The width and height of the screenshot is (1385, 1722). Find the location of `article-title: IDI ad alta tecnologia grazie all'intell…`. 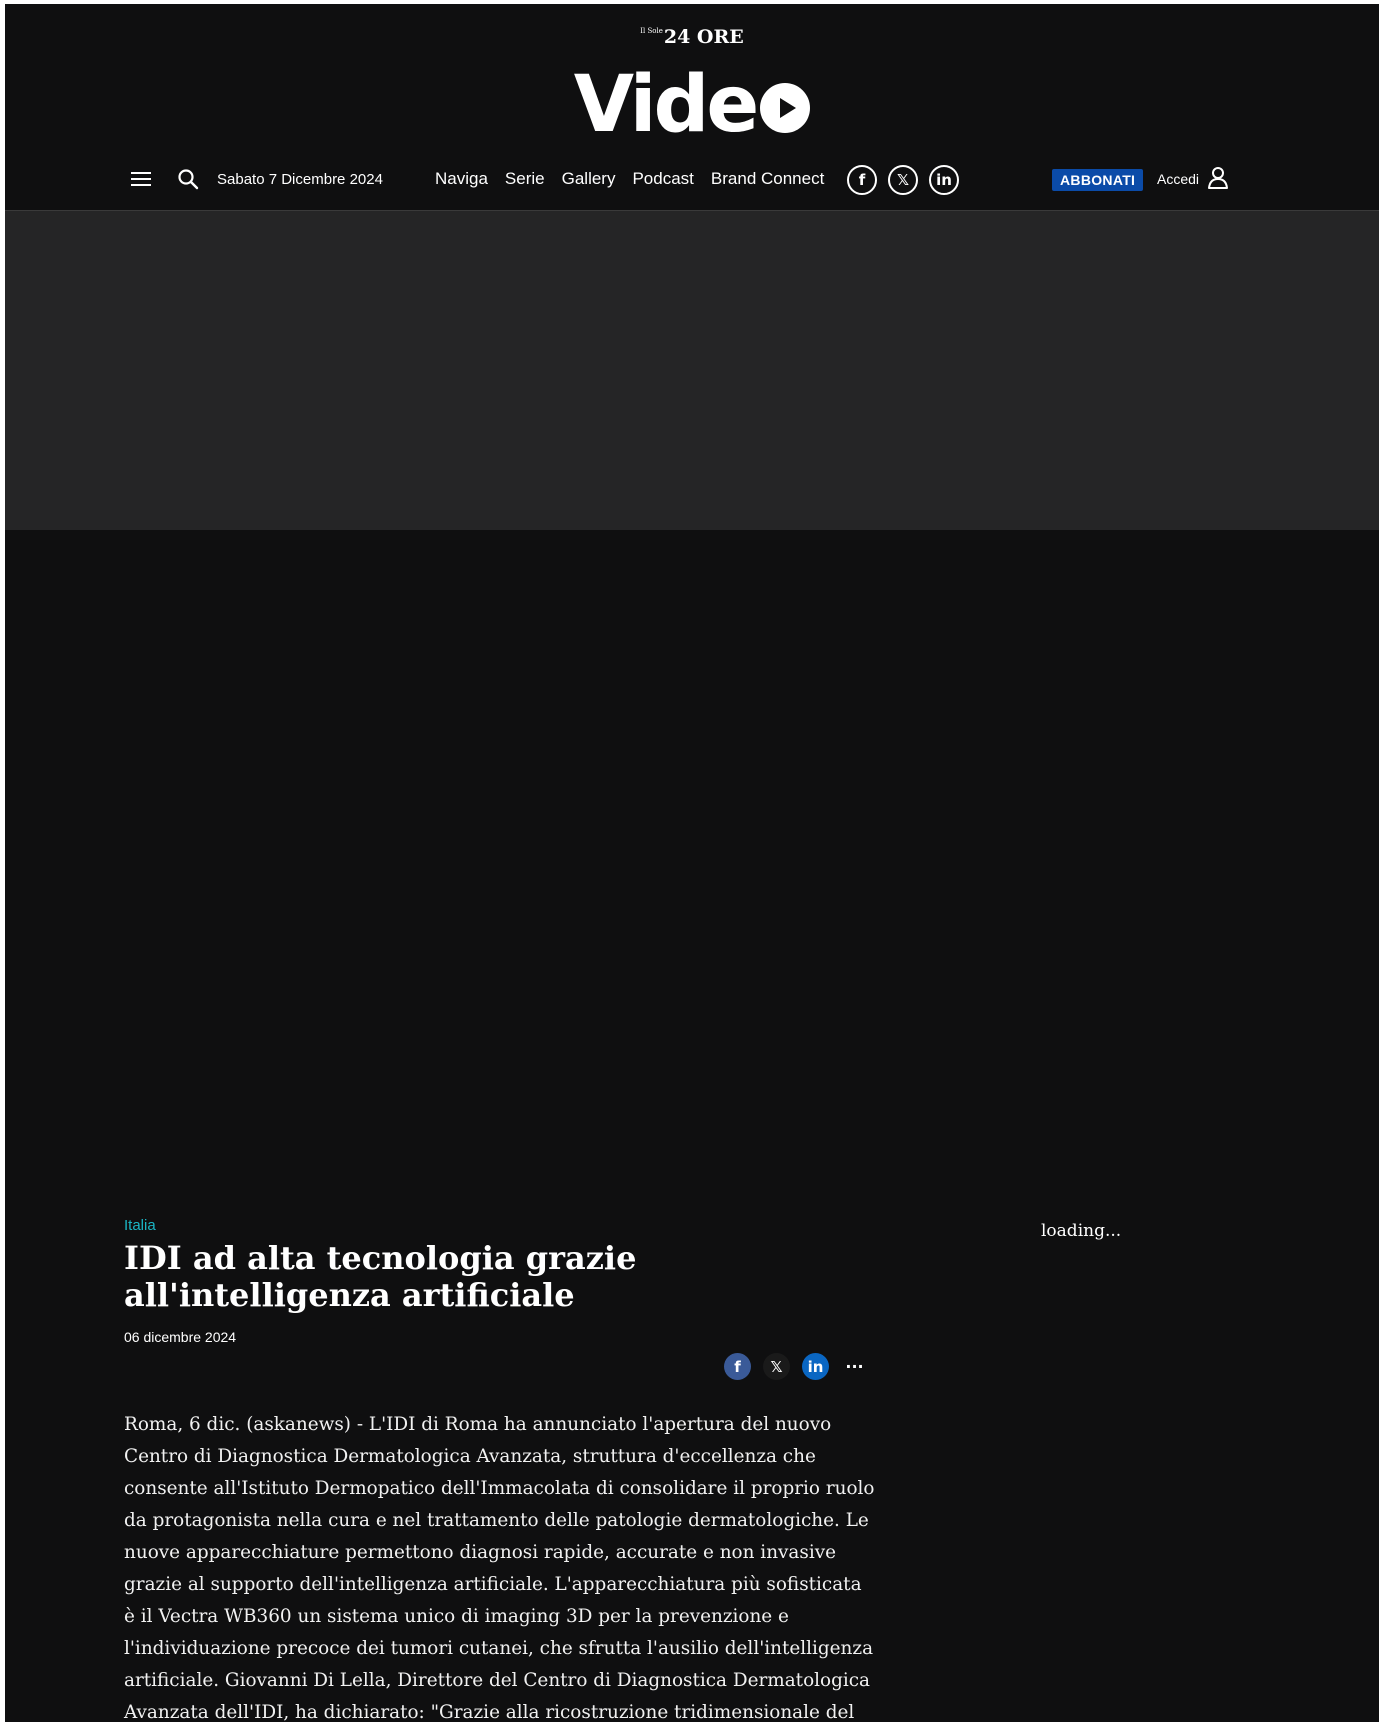

article-title: IDI ad alta tecnologia grazie all'intell… is located at coordinates (380, 1276).